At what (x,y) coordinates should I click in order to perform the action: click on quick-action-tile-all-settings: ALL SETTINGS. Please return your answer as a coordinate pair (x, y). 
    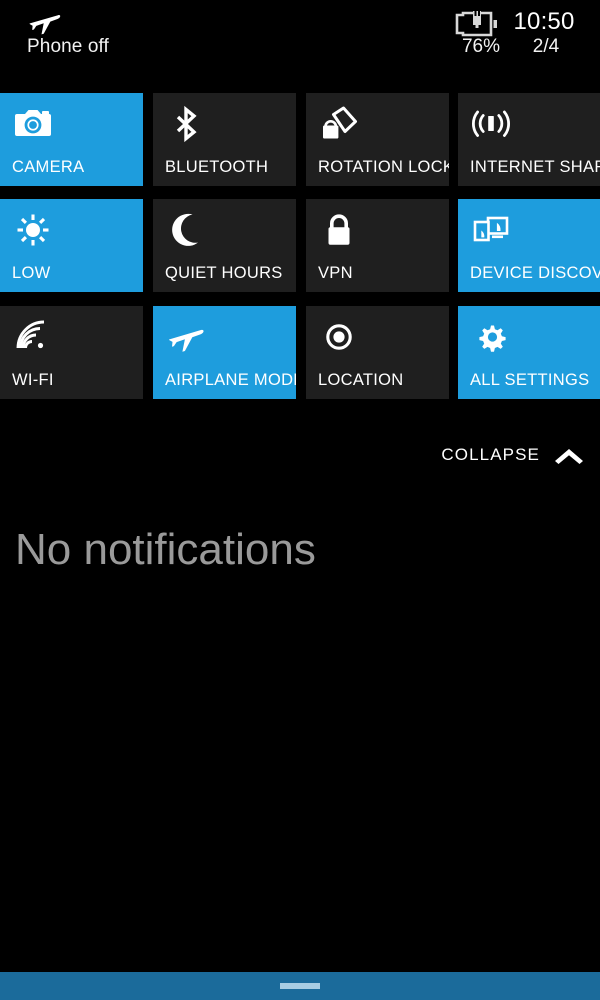
    Looking at the image, I should click on (529, 352).